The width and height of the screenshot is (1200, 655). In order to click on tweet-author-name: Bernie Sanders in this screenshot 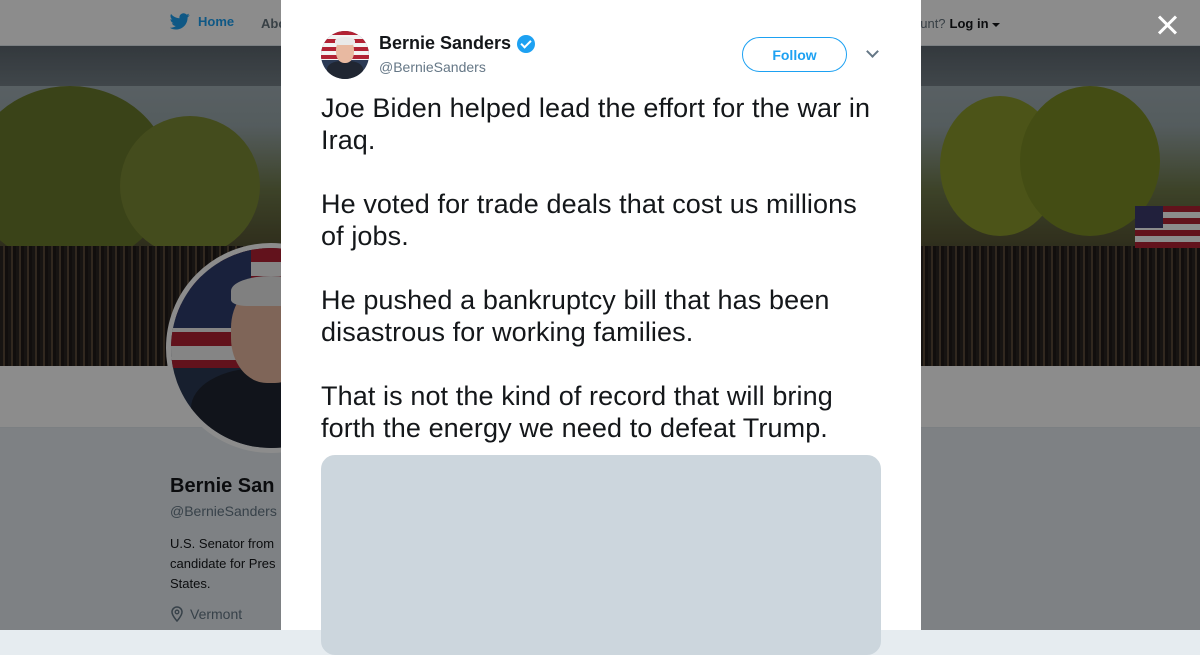, I will do `click(457, 43)`.